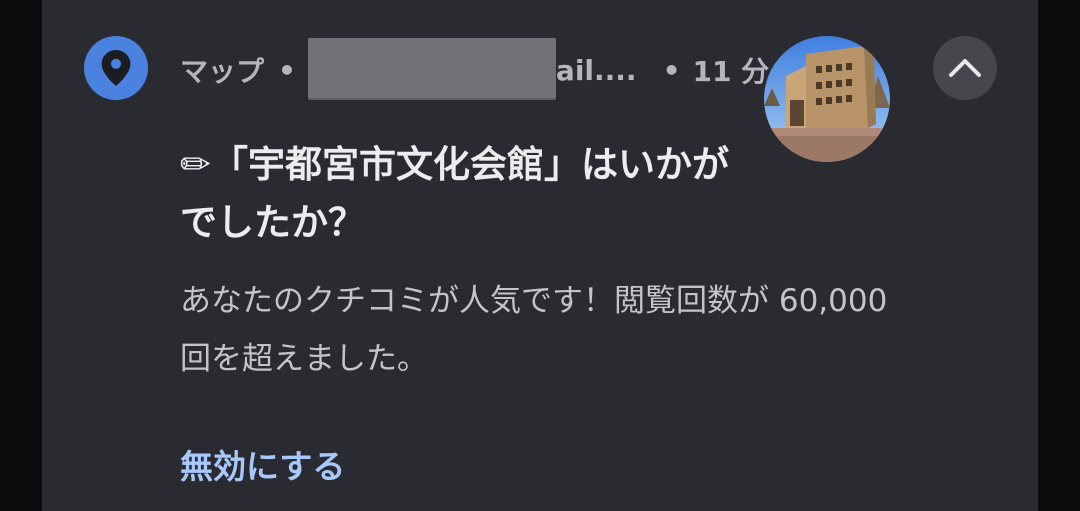  What do you see at coordinates (222, 71) in the screenshot?
I see `app-name: マップ` at bounding box center [222, 71].